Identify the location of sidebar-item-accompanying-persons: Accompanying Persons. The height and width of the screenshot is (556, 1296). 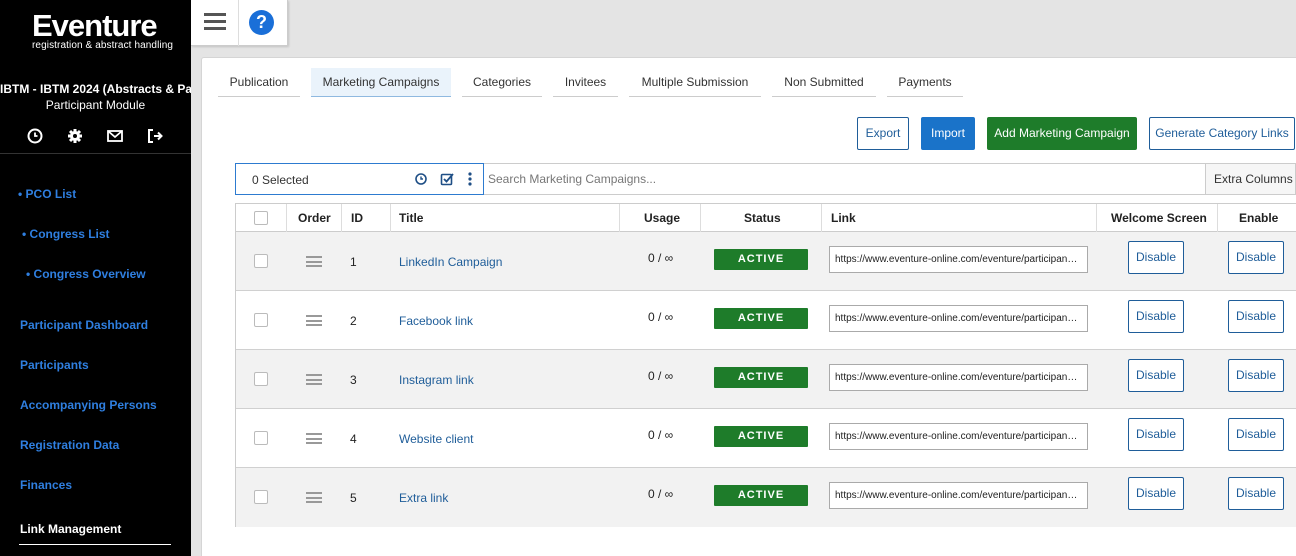
(88, 405).